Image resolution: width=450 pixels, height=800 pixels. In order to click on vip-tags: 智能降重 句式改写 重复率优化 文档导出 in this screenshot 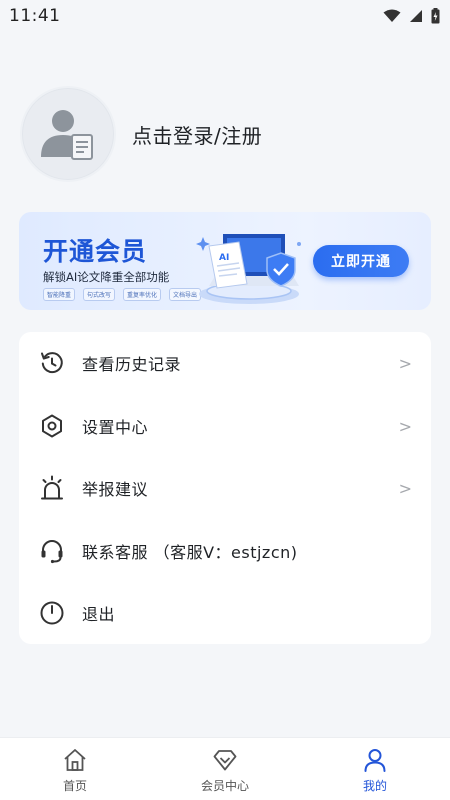, I will do `click(122, 294)`.